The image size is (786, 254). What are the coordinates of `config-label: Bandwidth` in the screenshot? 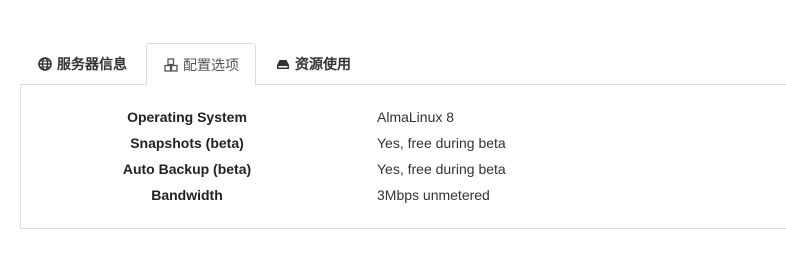 It's located at (187, 195).